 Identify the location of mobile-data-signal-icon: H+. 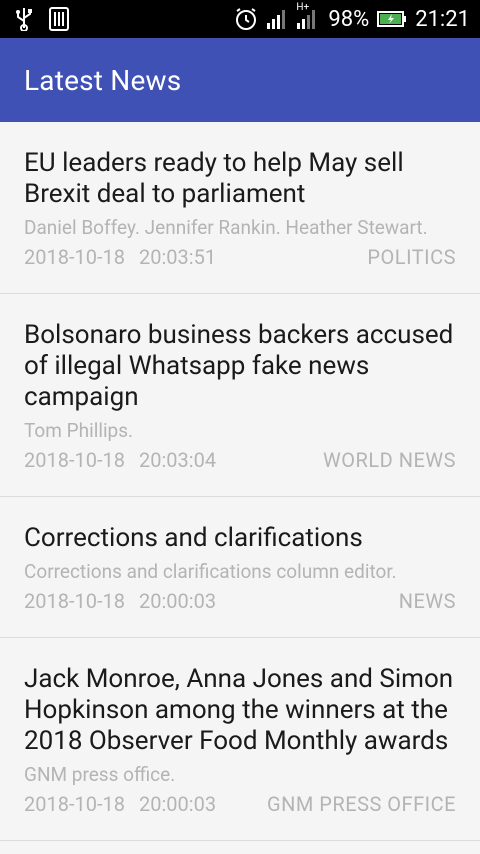
(308, 16).